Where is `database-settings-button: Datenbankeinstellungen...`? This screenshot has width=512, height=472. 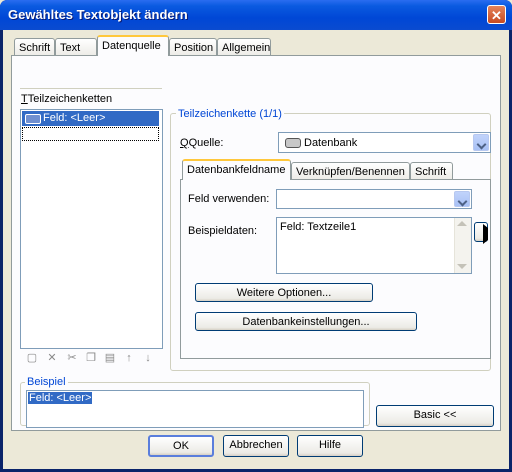
database-settings-button: Datenbankeinstellungen... is located at coordinates (306, 321).